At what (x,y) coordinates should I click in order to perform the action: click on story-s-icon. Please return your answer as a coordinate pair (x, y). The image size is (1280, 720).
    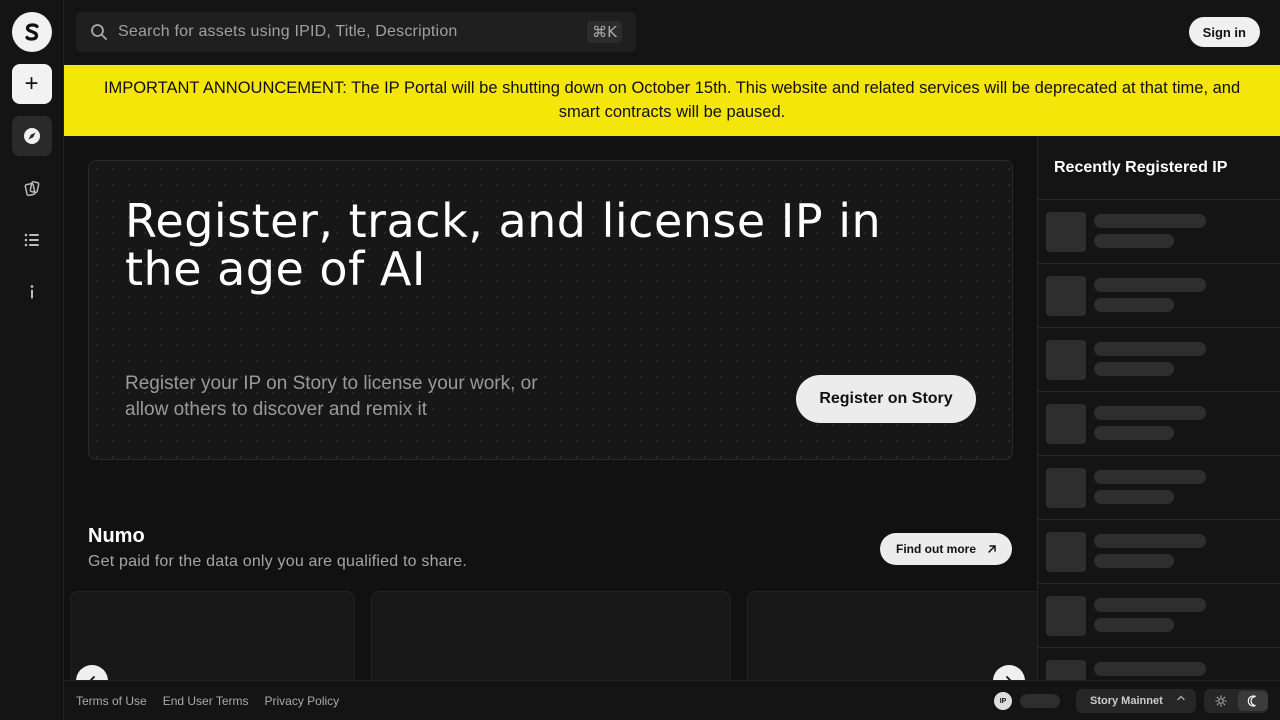
    Looking at the image, I should click on (31, 32).